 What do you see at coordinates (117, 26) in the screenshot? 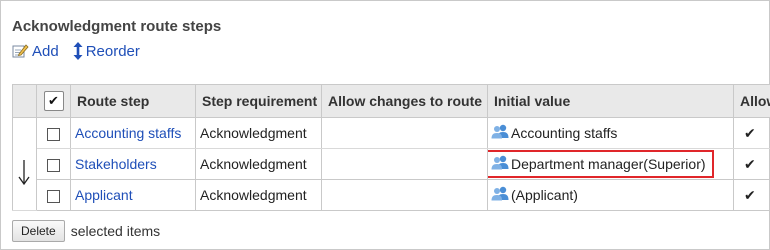
I see `section-title: Acknowledgment route steps` at bounding box center [117, 26].